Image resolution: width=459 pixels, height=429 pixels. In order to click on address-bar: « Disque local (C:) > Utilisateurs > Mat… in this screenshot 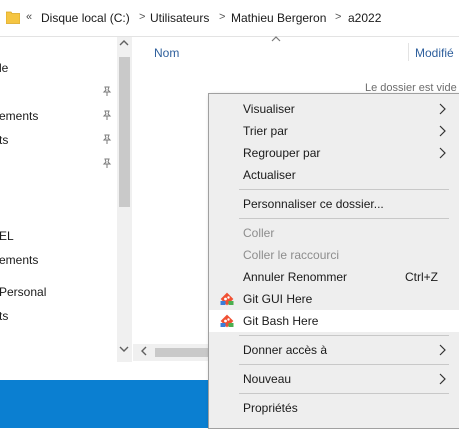, I will do `click(229, 18)`.